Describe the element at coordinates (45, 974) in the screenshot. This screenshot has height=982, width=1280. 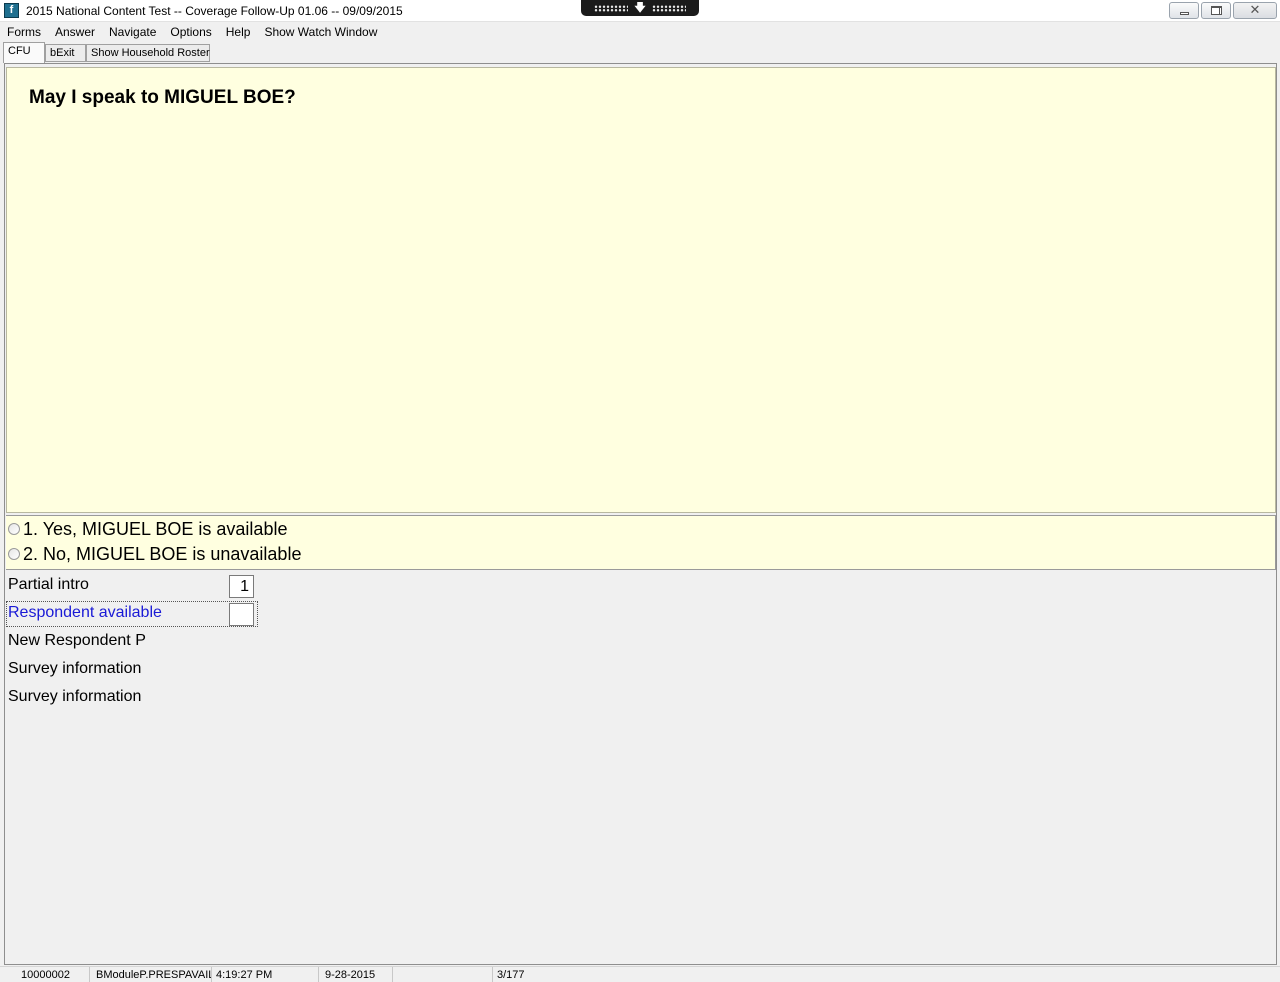
I see `status-case-id: 10000002` at that location.